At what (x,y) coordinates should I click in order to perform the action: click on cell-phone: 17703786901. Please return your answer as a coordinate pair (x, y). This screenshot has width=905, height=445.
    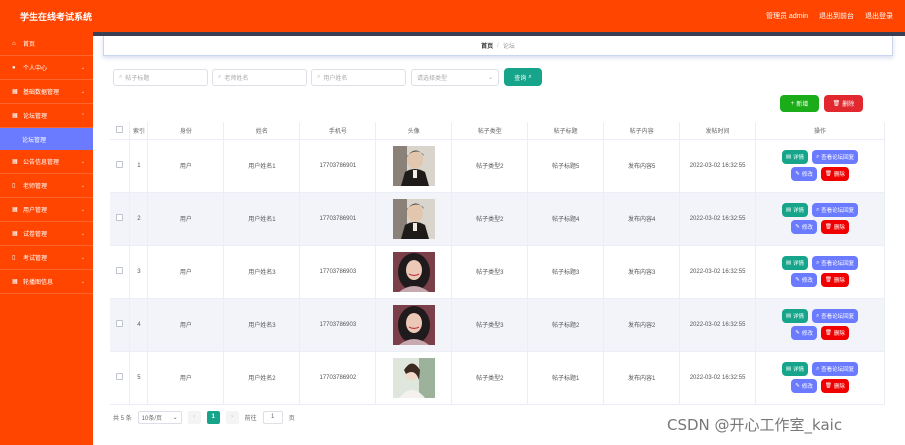
    Looking at the image, I should click on (338, 219).